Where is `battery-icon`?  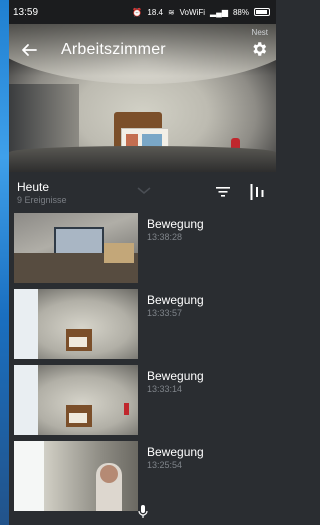 battery-icon is located at coordinates (262, 12).